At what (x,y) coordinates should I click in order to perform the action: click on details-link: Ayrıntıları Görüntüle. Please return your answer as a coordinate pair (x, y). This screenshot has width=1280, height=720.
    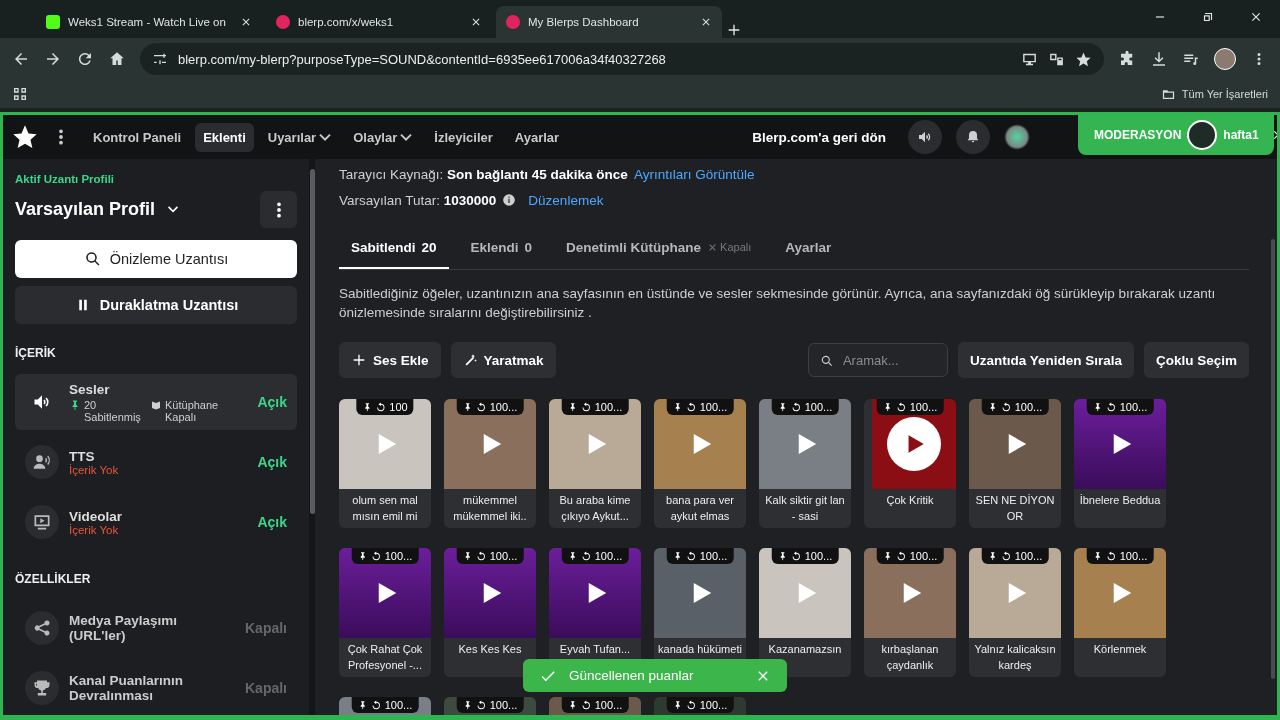
    Looking at the image, I should click on (694, 174).